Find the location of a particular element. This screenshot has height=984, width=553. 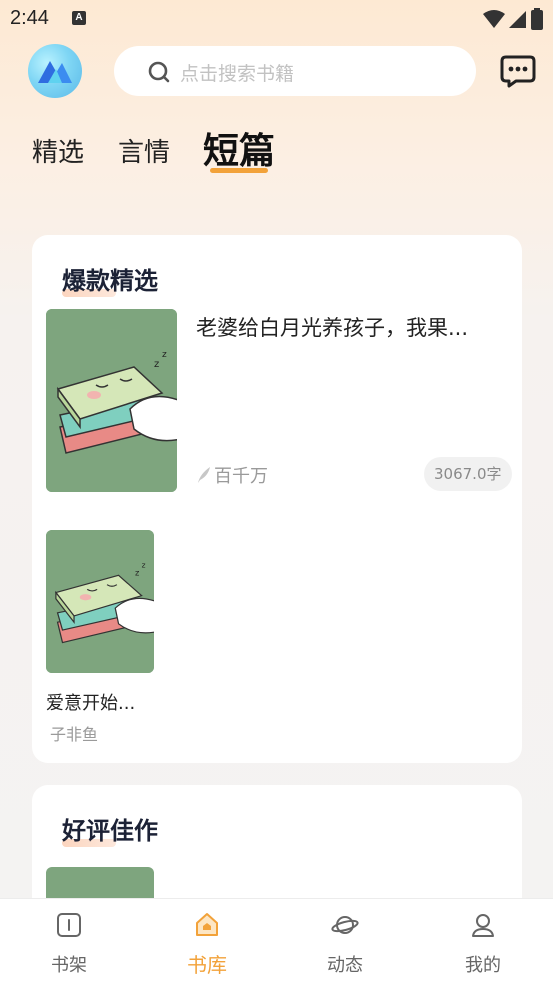

signal-icon is located at coordinates (517, 19).